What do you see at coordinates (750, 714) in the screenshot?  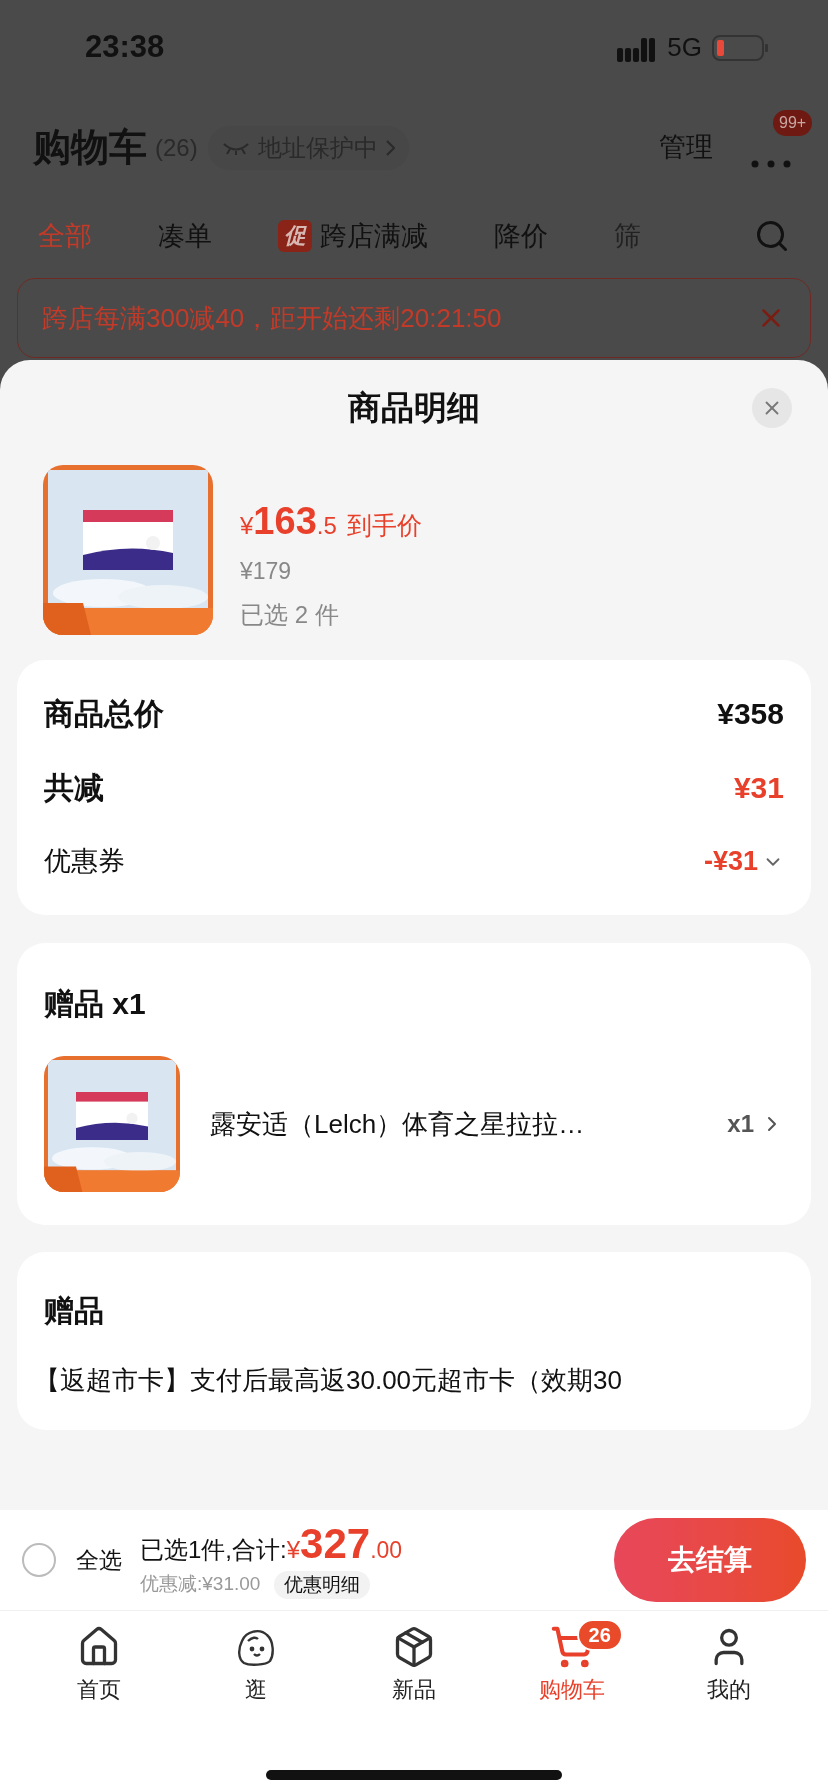 I see `summary-value: ¥358` at bounding box center [750, 714].